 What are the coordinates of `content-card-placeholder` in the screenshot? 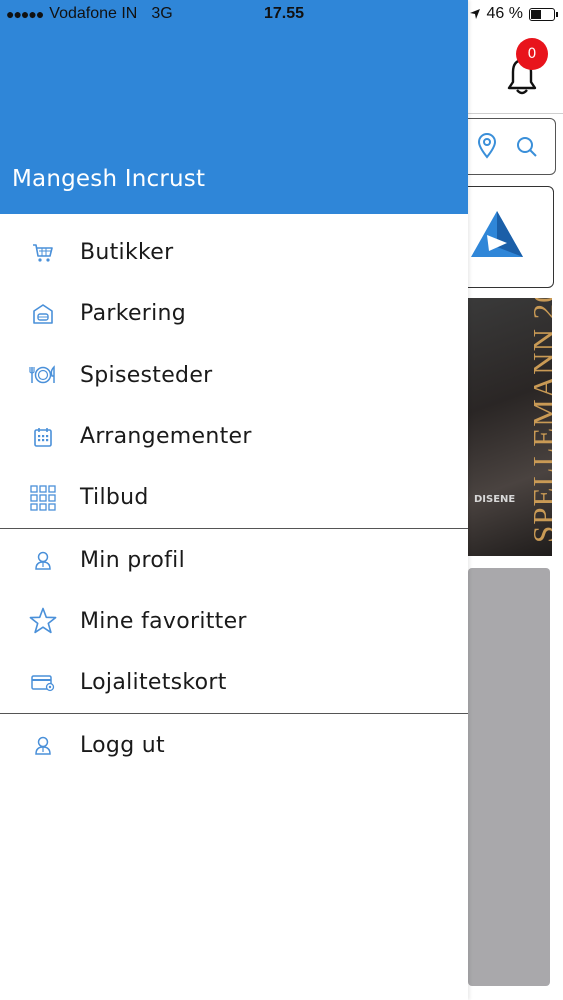 It's located at (509, 777).